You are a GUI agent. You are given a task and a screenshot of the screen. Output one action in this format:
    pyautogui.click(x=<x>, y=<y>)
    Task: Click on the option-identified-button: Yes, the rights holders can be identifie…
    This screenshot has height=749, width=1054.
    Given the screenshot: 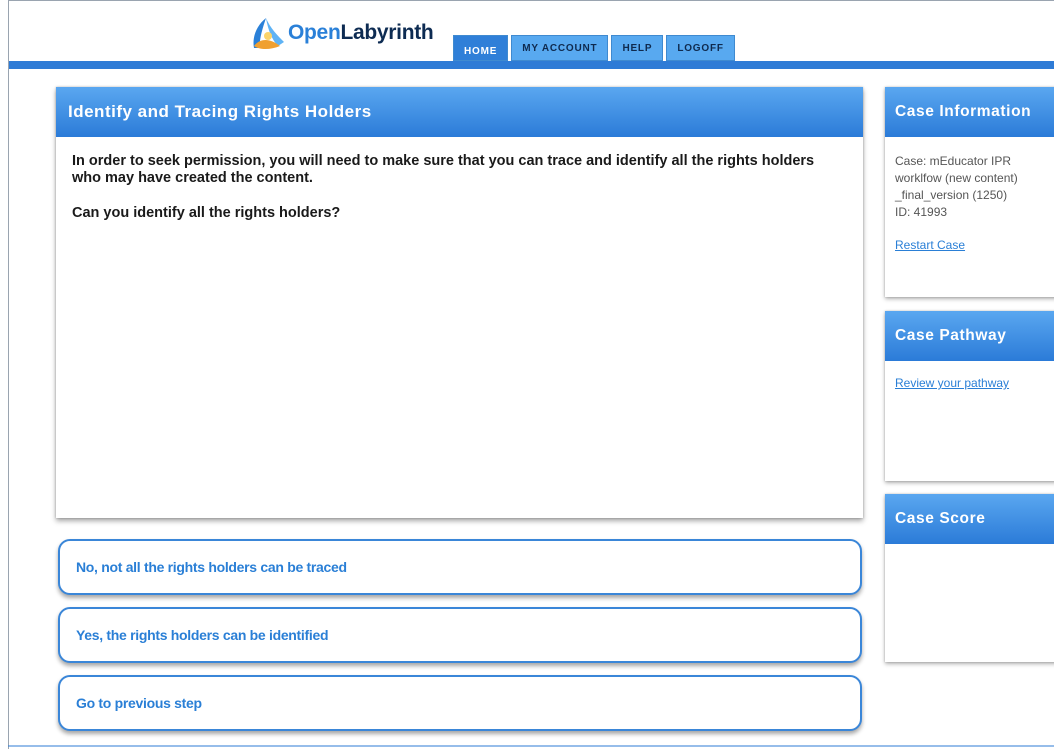 What is the action you would take?
    pyautogui.click(x=460, y=635)
    